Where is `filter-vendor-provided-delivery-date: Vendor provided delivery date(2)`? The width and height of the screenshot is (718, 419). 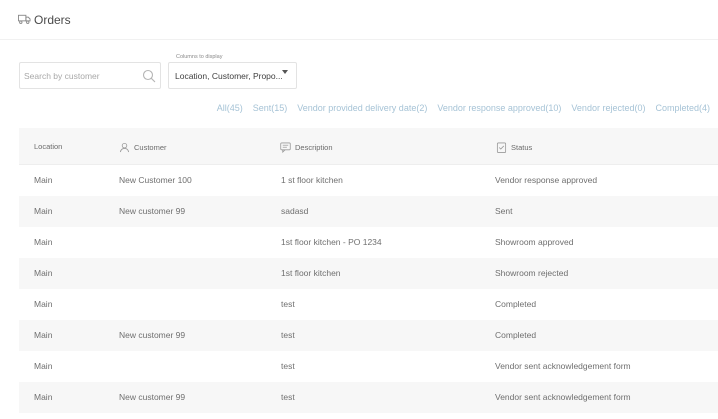
filter-vendor-provided-delivery-date: Vendor provided delivery date(2) is located at coordinates (362, 108).